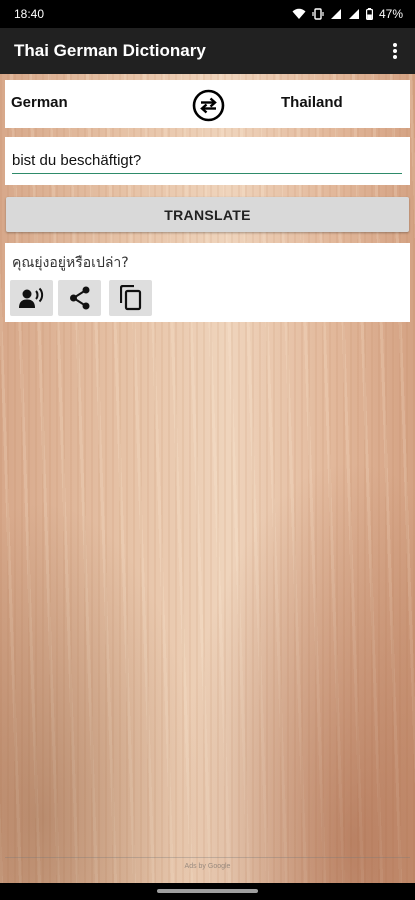  Describe the element at coordinates (207, 14) in the screenshot. I see `status-bar: 18:40 47%` at that location.